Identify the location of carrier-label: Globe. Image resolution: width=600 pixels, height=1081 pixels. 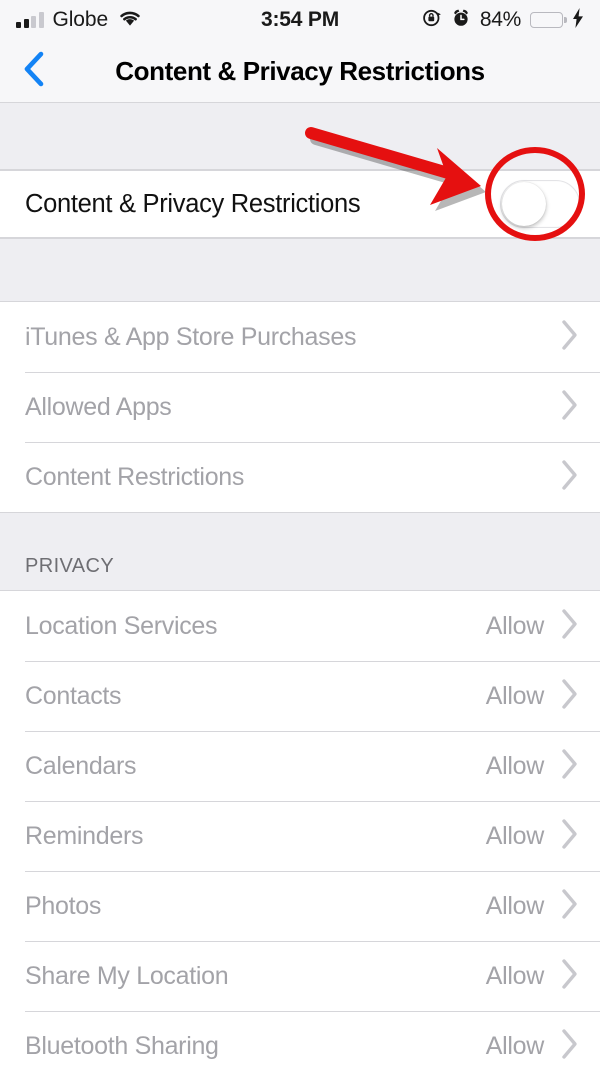
(80, 19).